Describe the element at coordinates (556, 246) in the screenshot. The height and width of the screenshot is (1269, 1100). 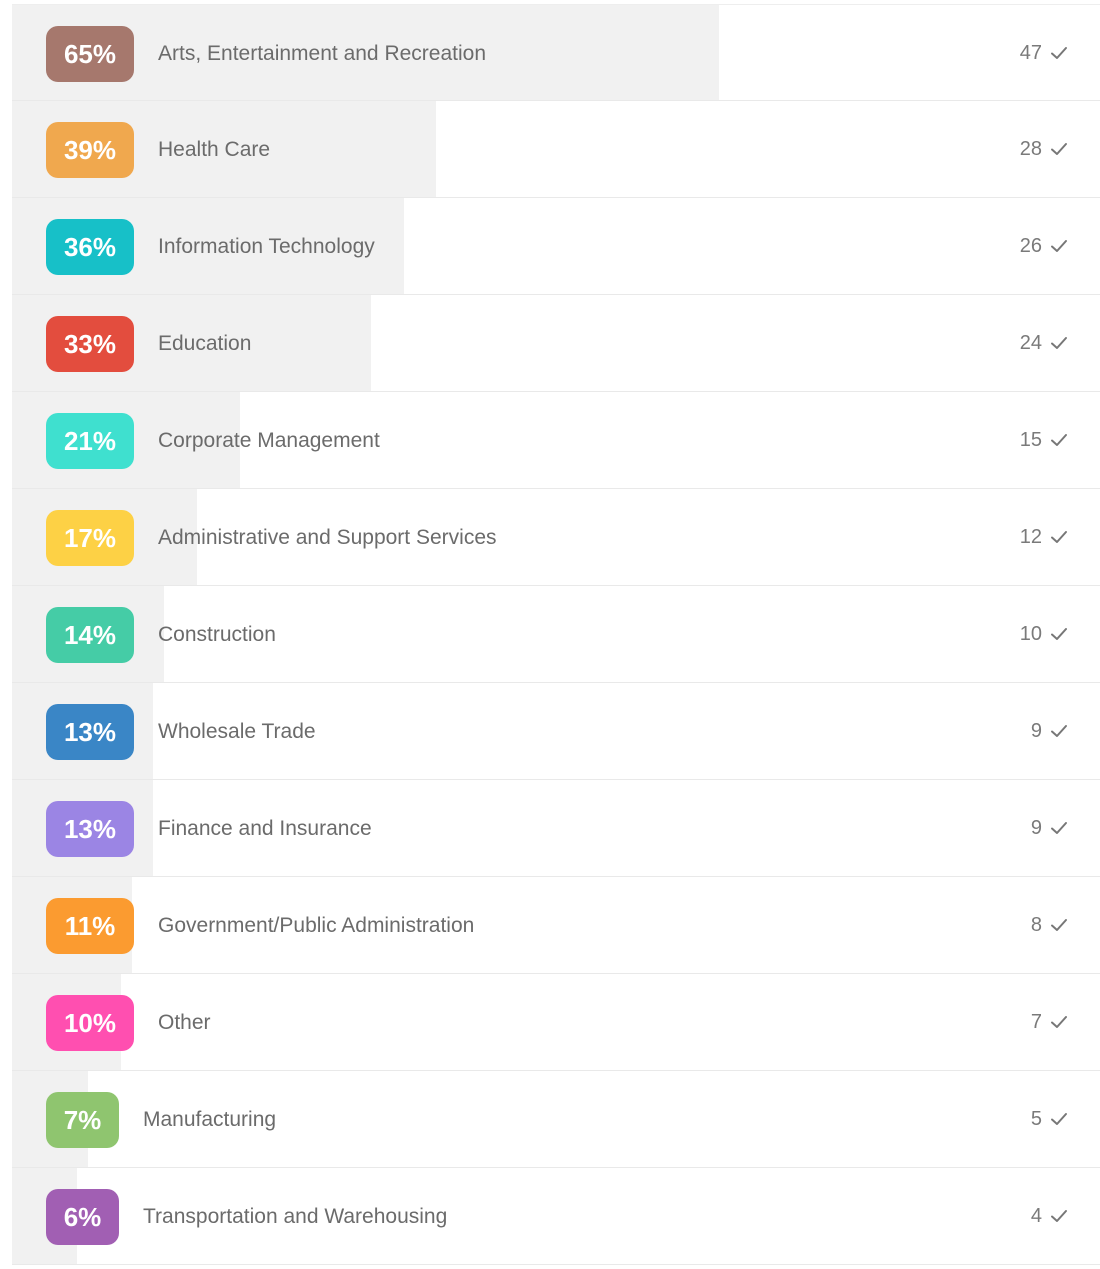
I see `bar-row: 36% Information Technology 26` at that location.